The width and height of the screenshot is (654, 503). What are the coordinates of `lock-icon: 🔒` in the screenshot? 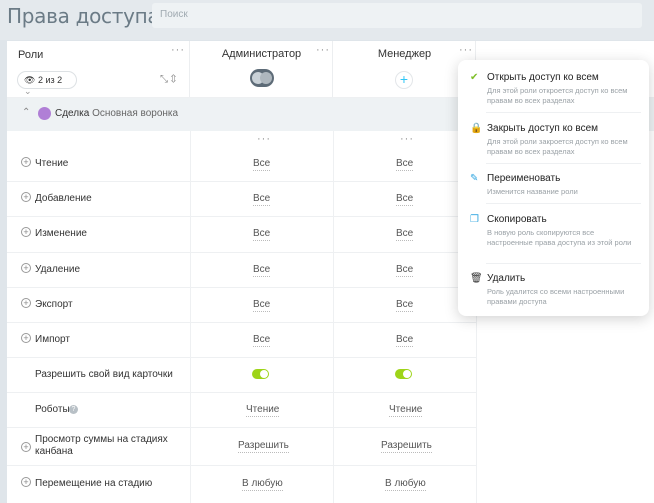 It's located at (476, 128).